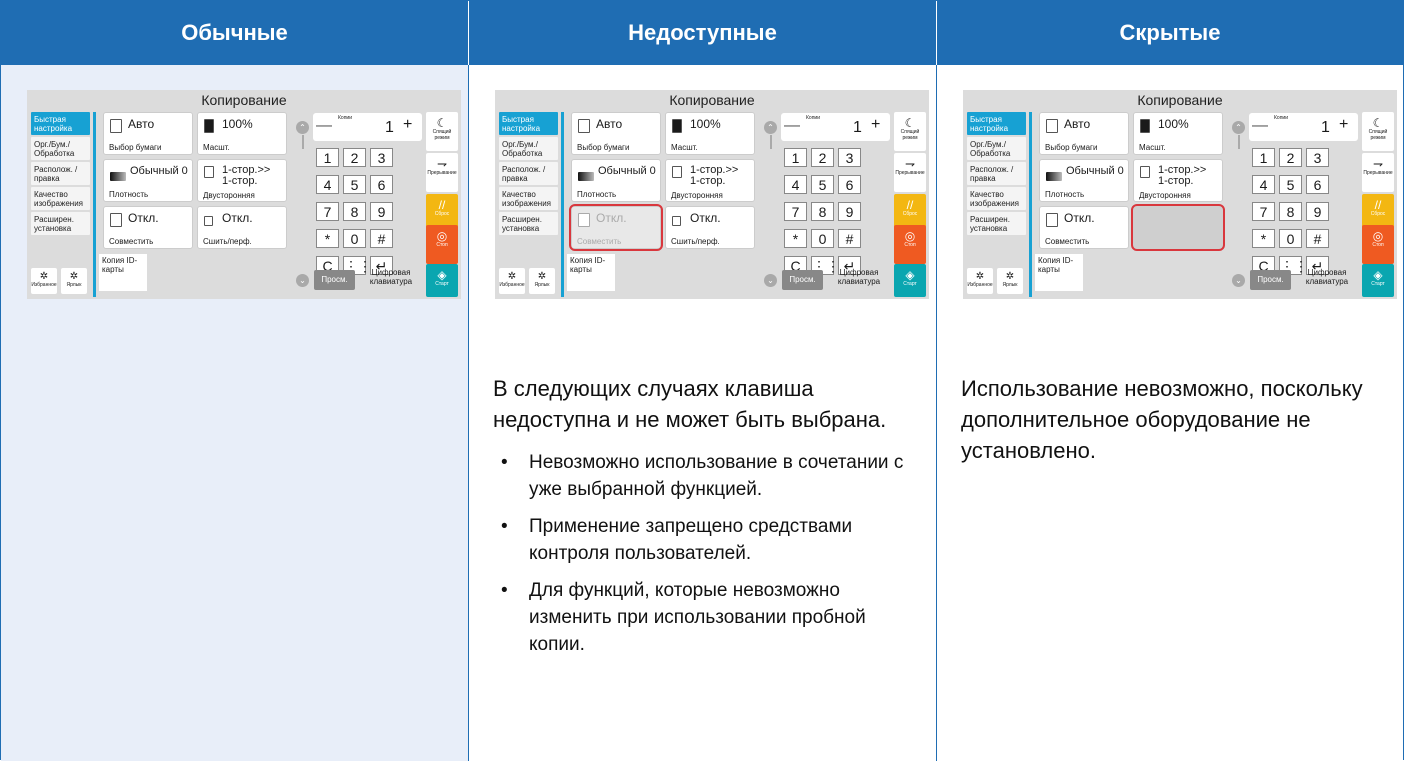  Describe the element at coordinates (1084, 227) in the screenshot. I see `combine-tile: Откл. Совместить` at that location.